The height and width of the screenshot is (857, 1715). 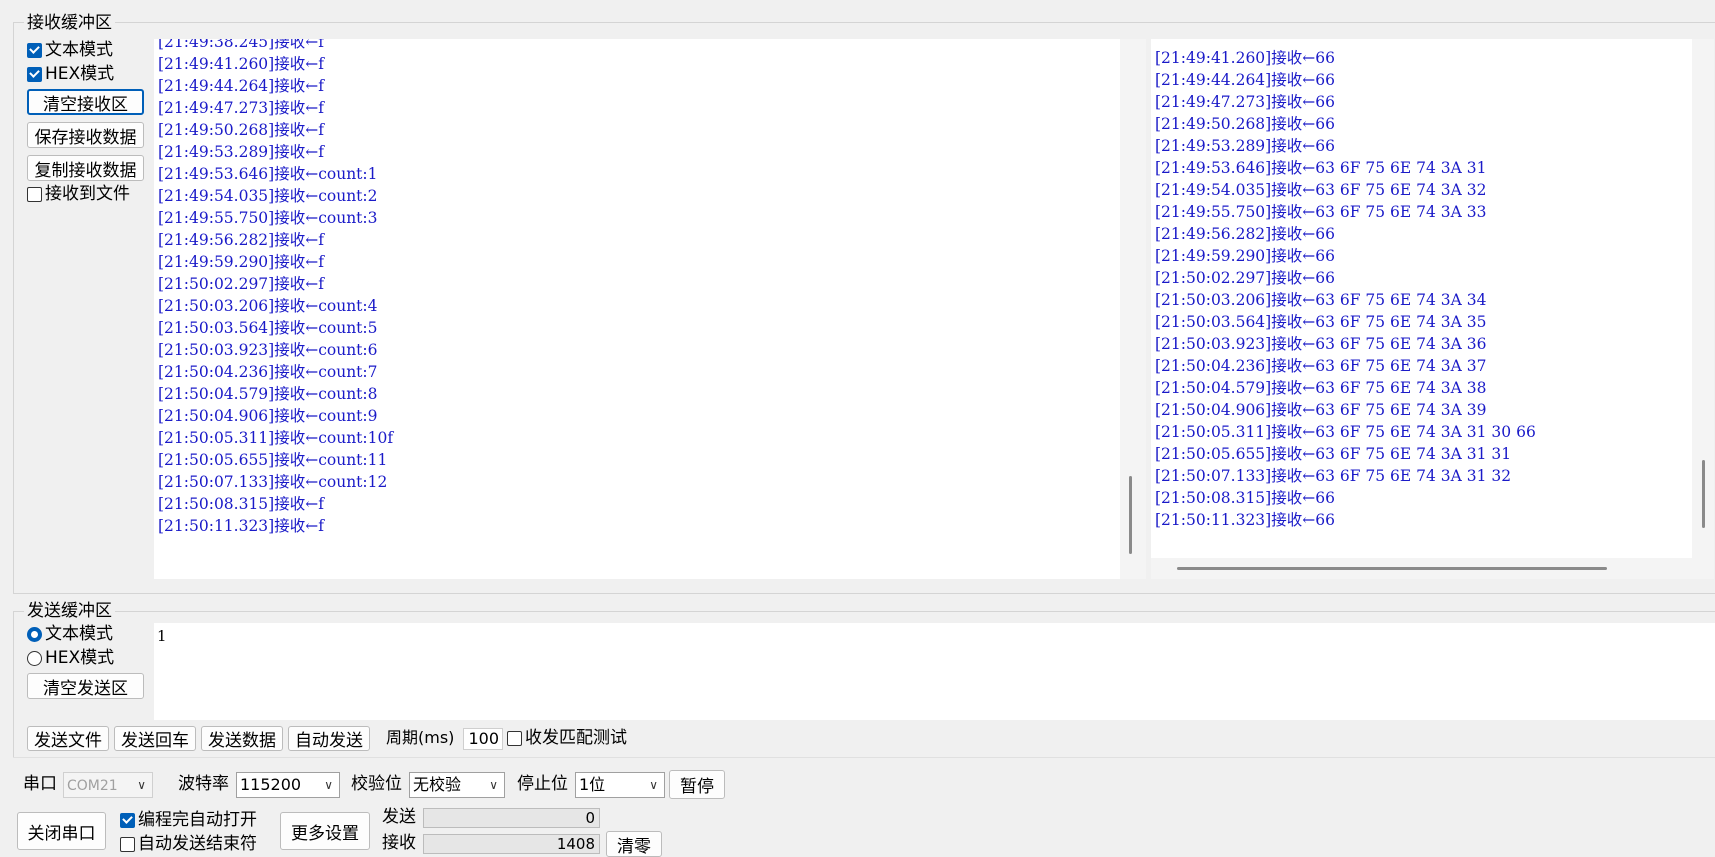 I want to click on receive-hex-line: [21:49:53.646]接收←63 6F 75 6E 74 3A 31, so click(x=1321, y=168).